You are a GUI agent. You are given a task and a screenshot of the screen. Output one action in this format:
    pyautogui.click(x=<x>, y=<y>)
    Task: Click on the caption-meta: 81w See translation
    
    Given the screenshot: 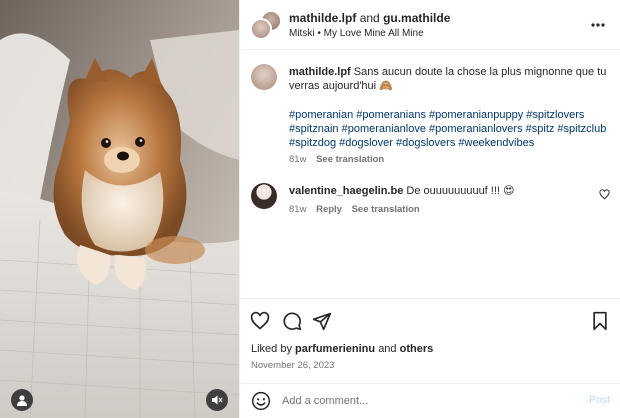 What is the action you would take?
    pyautogui.click(x=340, y=159)
    